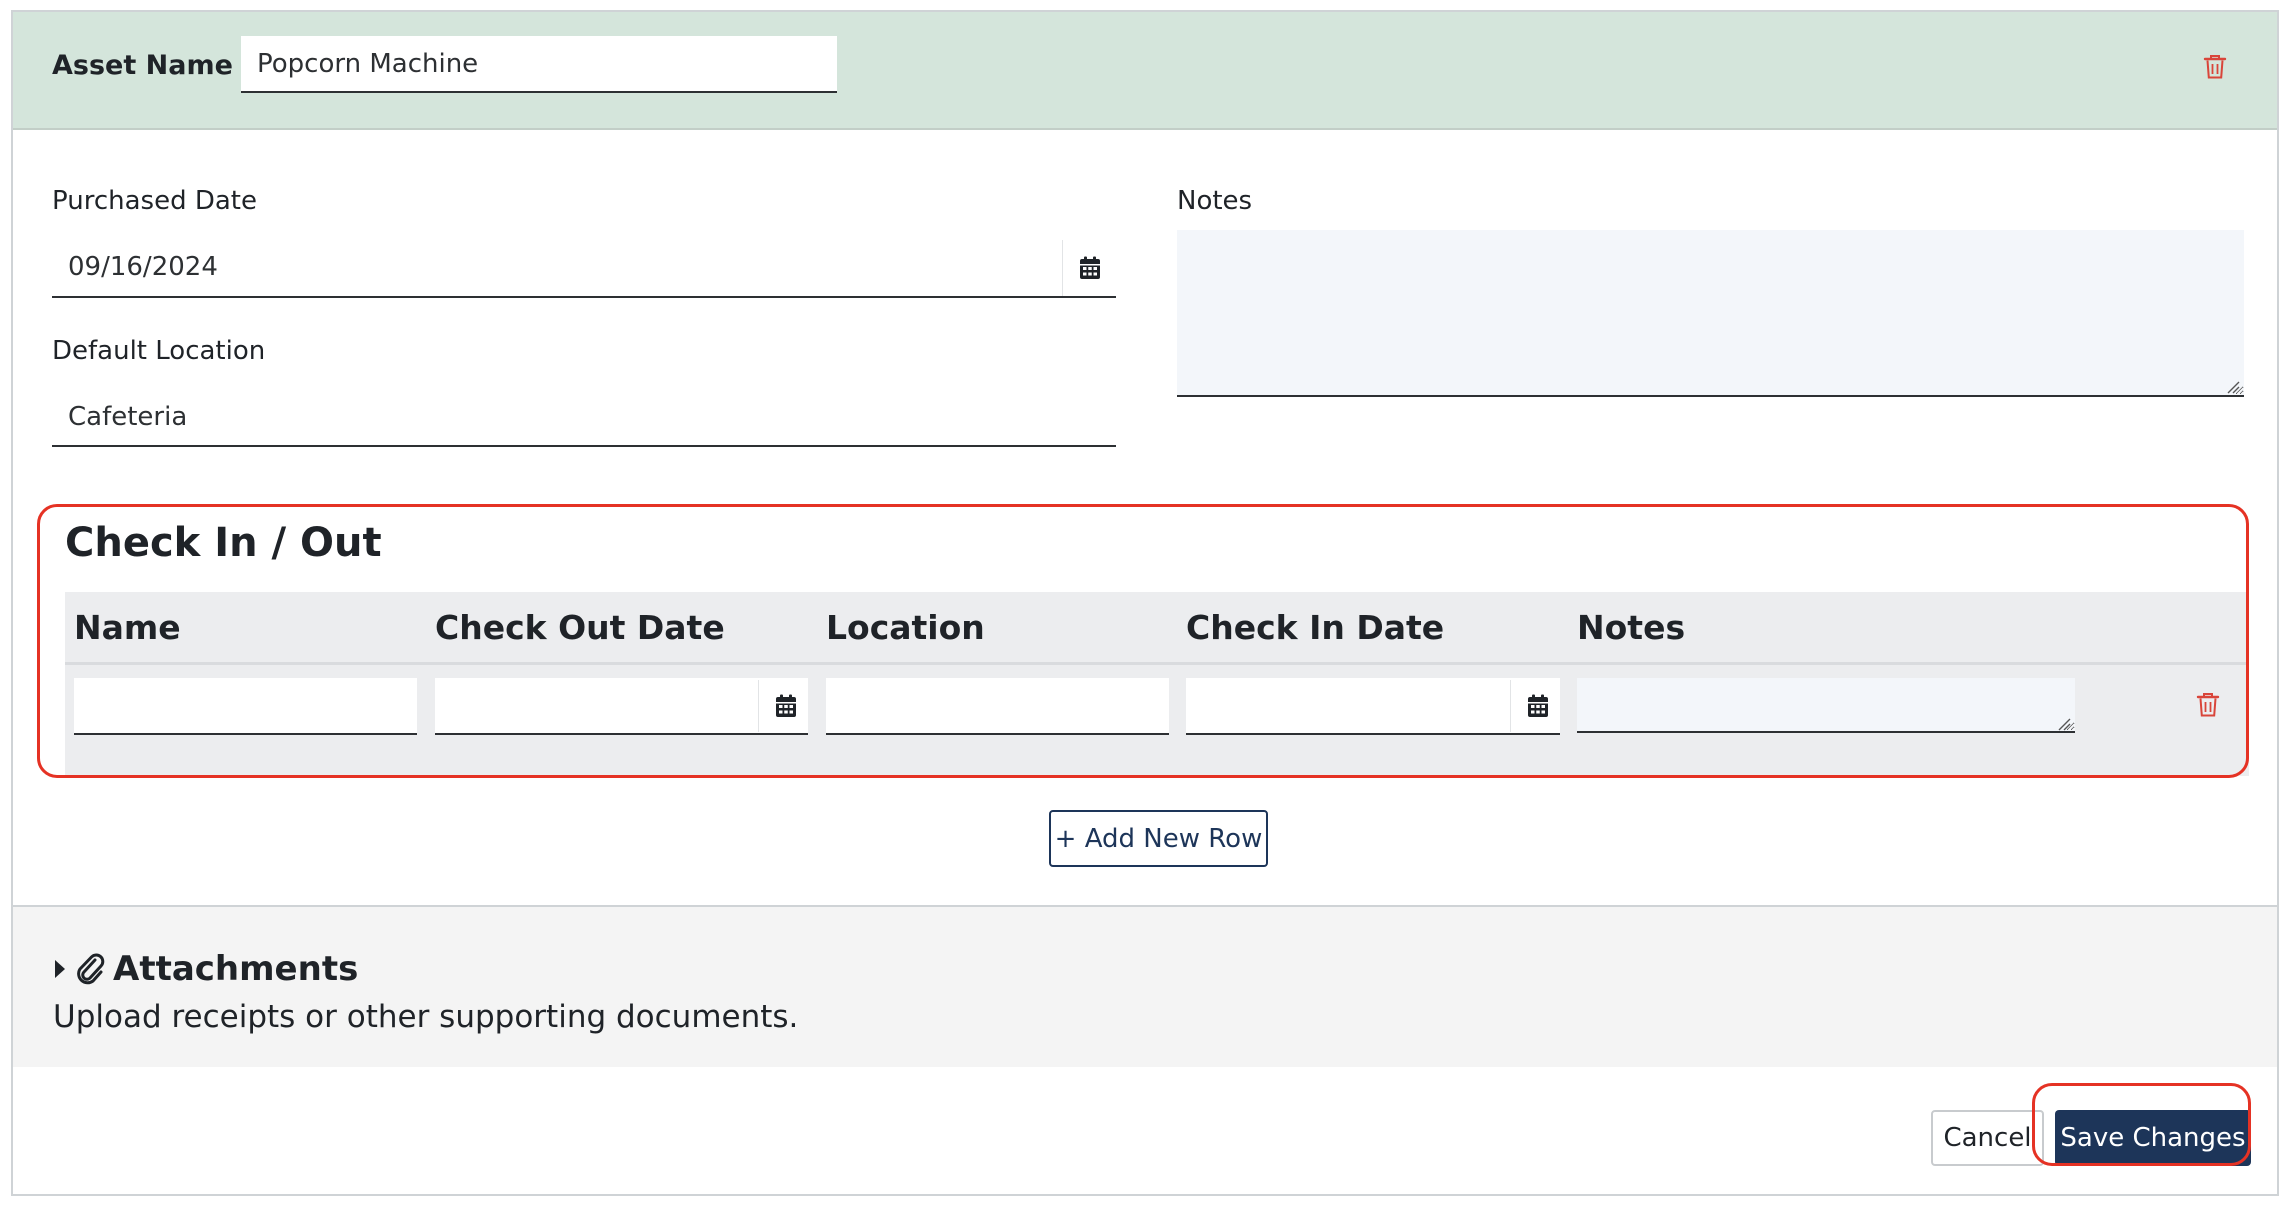 The width and height of the screenshot is (2292, 1208). I want to click on check-in-date-calendar-icon, so click(1537, 706).